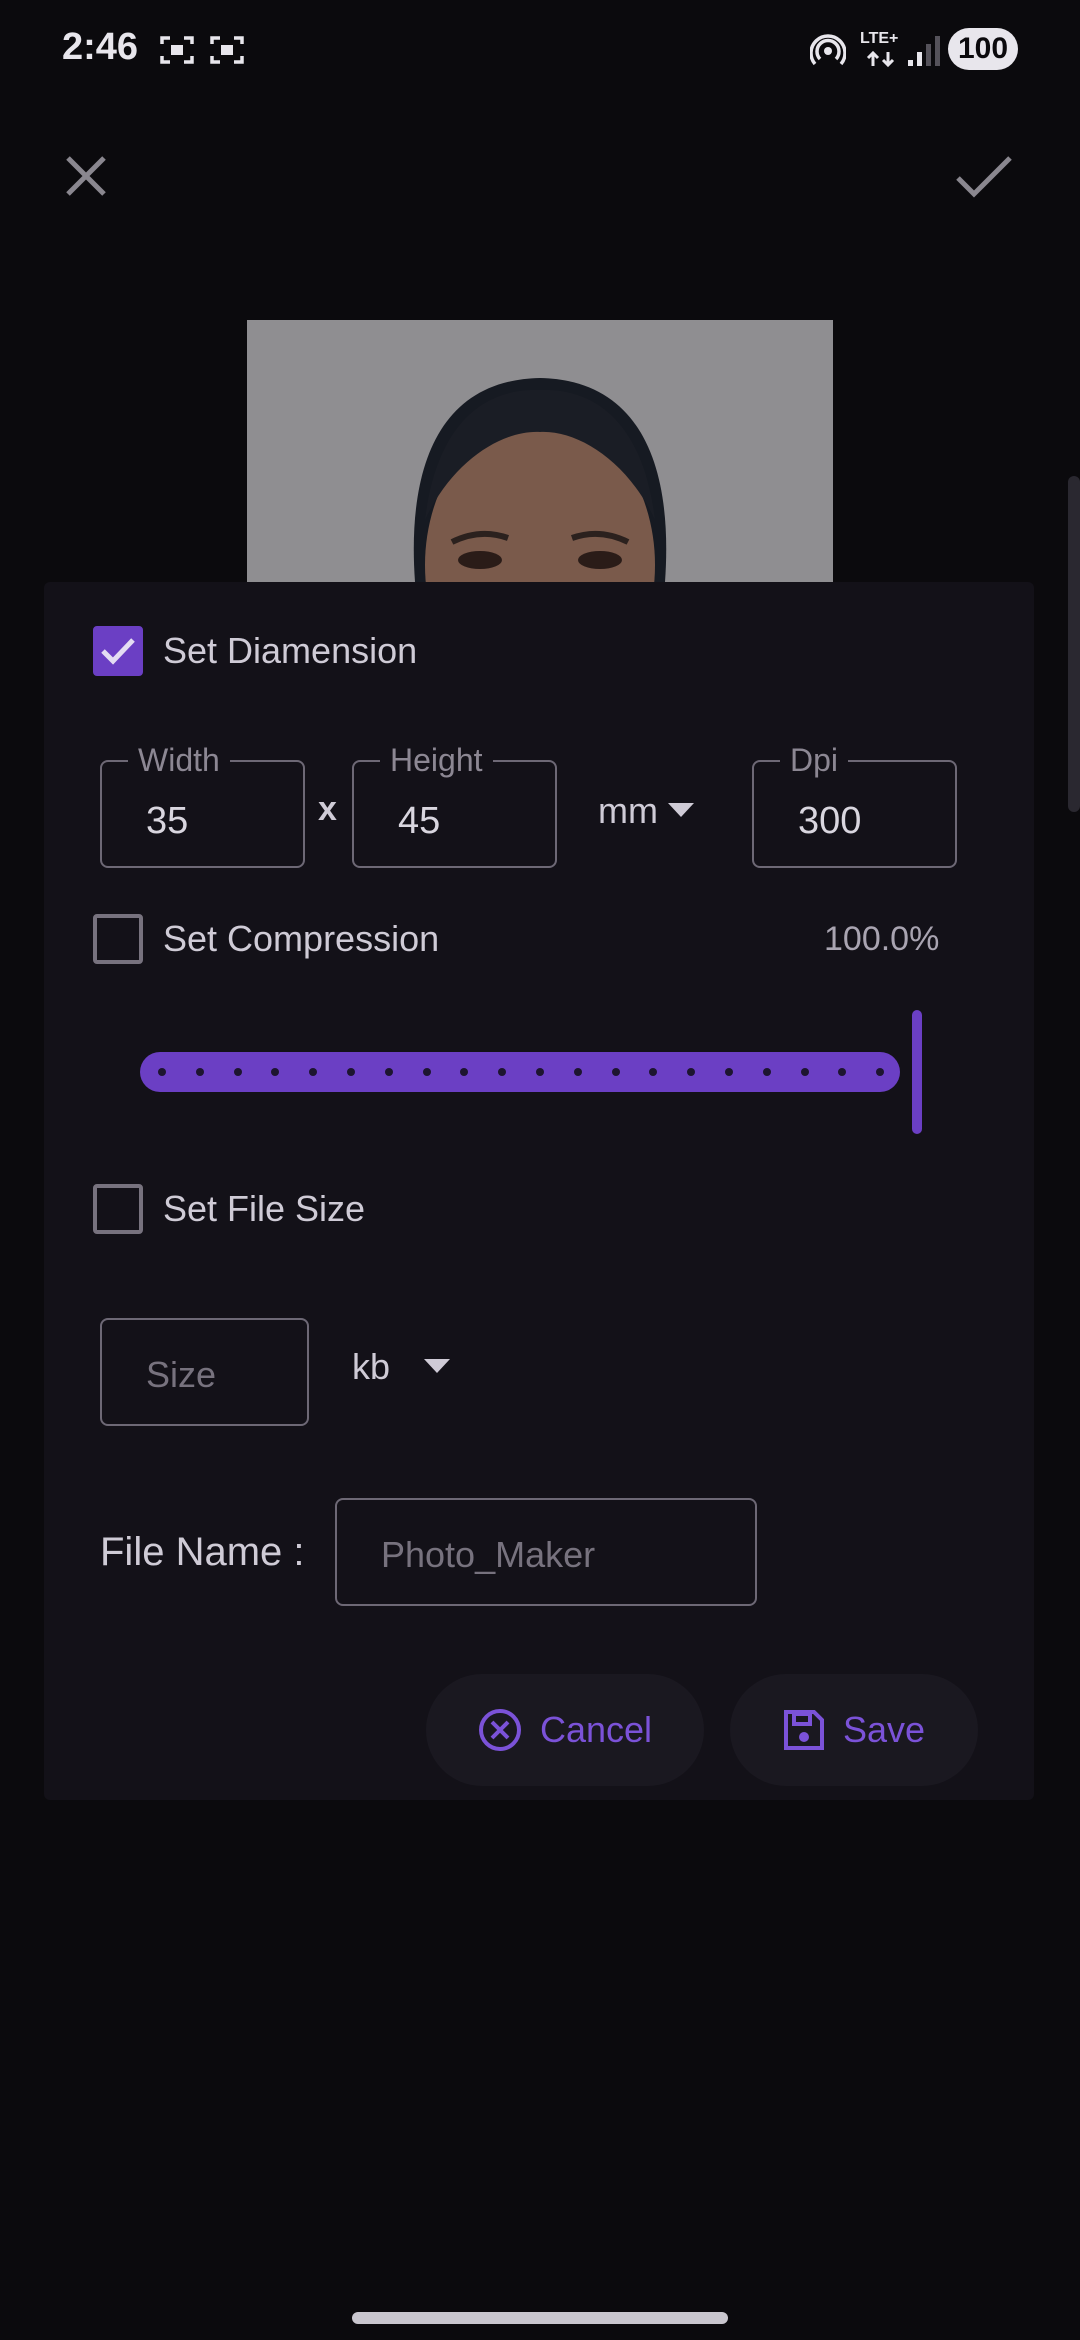 Image resolution: width=1080 pixels, height=2340 pixels. I want to click on screen-record-icon, so click(227, 50).